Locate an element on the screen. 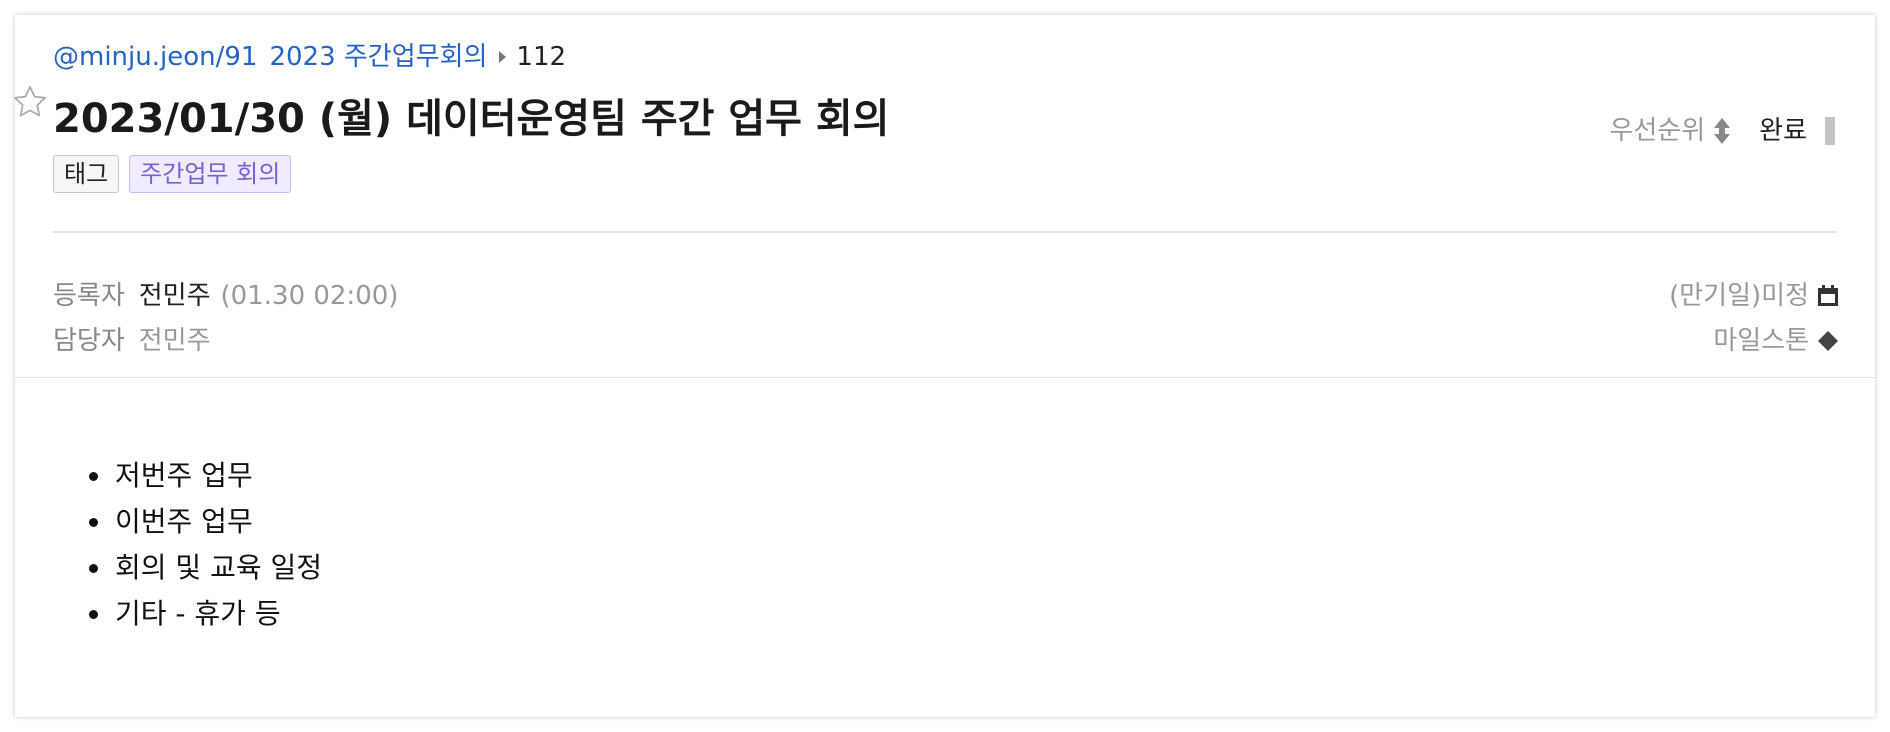 This screenshot has width=1890, height=732. registrant-row: 등록자 전민주 (01.30 02:00) is located at coordinates (225, 296).